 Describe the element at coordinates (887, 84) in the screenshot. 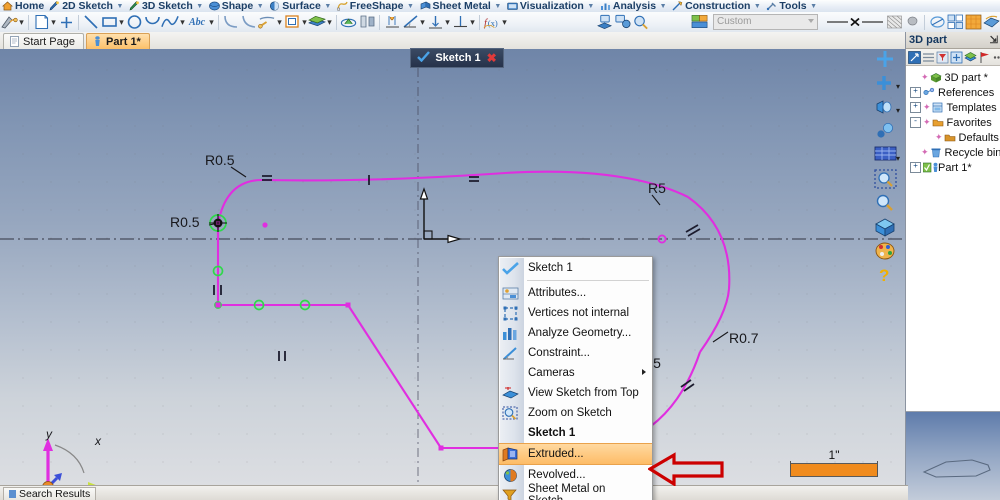

I see `add-element-icon: ▾` at that location.